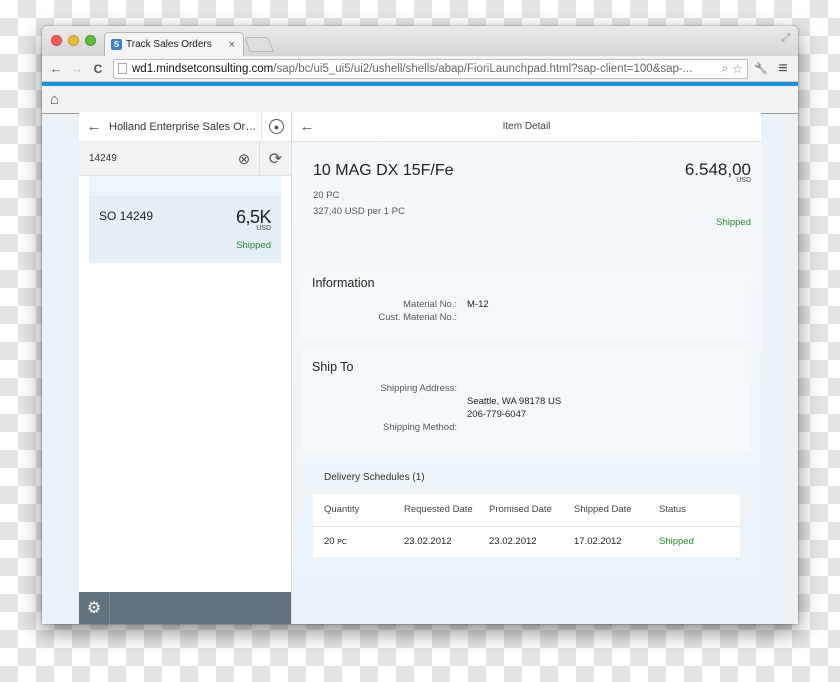 This screenshot has height=682, width=840. Describe the element at coordinates (342, 543) in the screenshot. I see `quantity-unit: PC` at that location.